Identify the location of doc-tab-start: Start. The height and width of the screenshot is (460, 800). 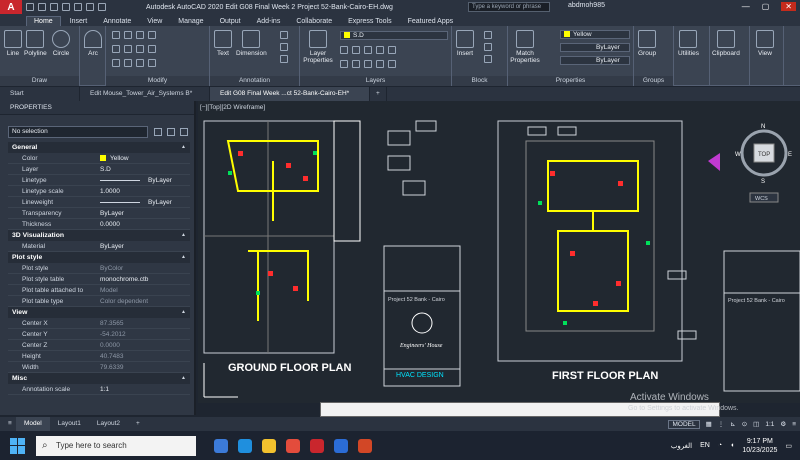
(40, 94).